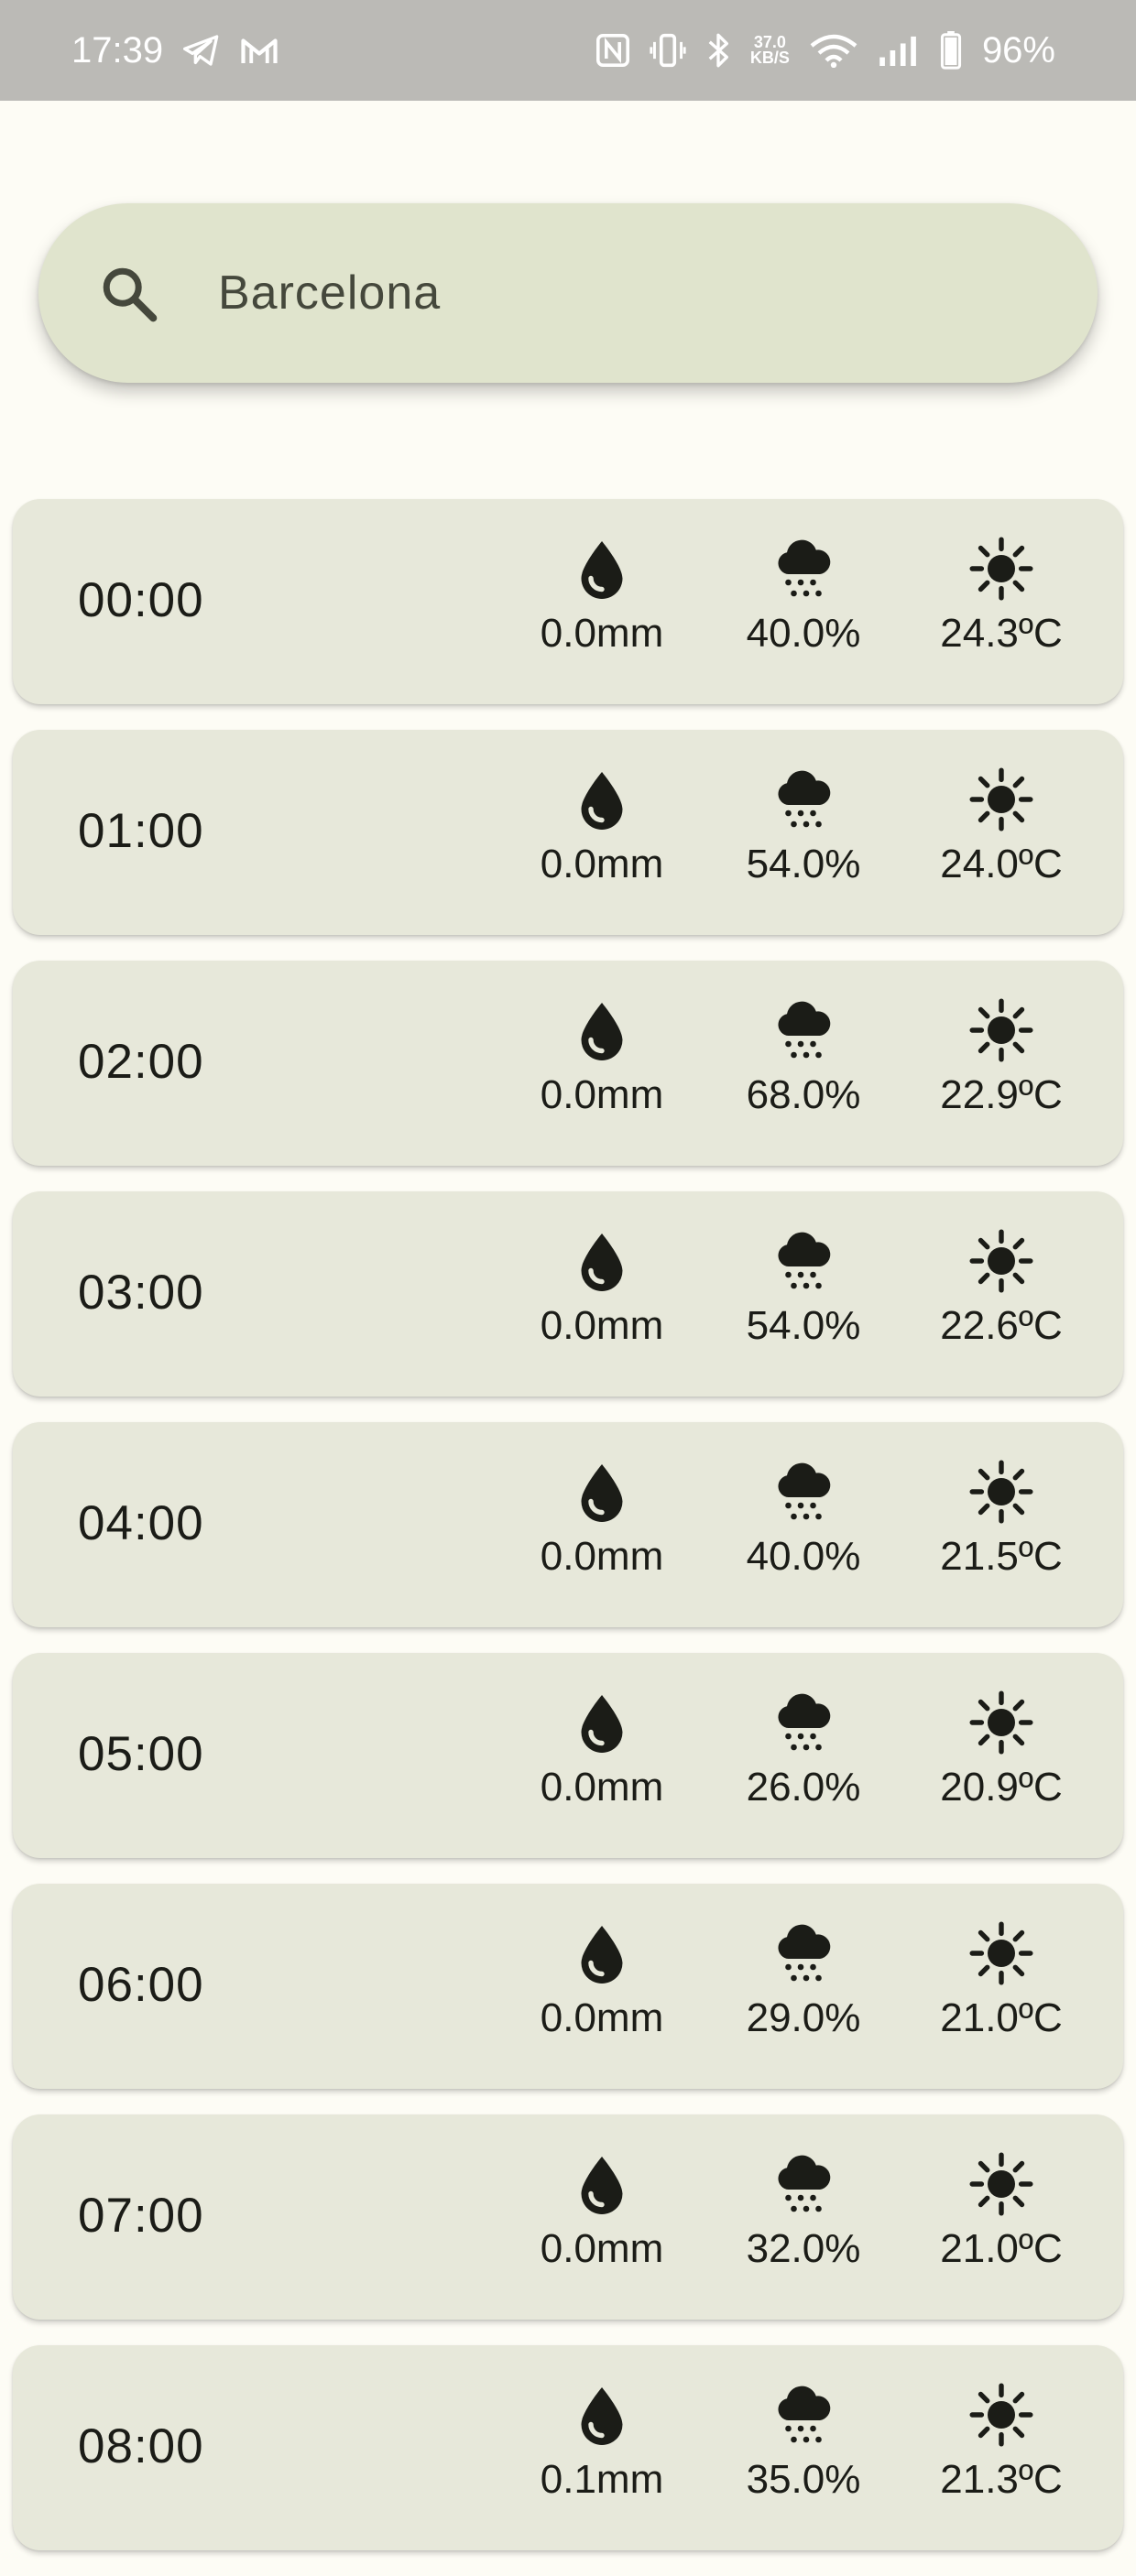  I want to click on cloud-cover-metric: 35.0%, so click(804, 2442).